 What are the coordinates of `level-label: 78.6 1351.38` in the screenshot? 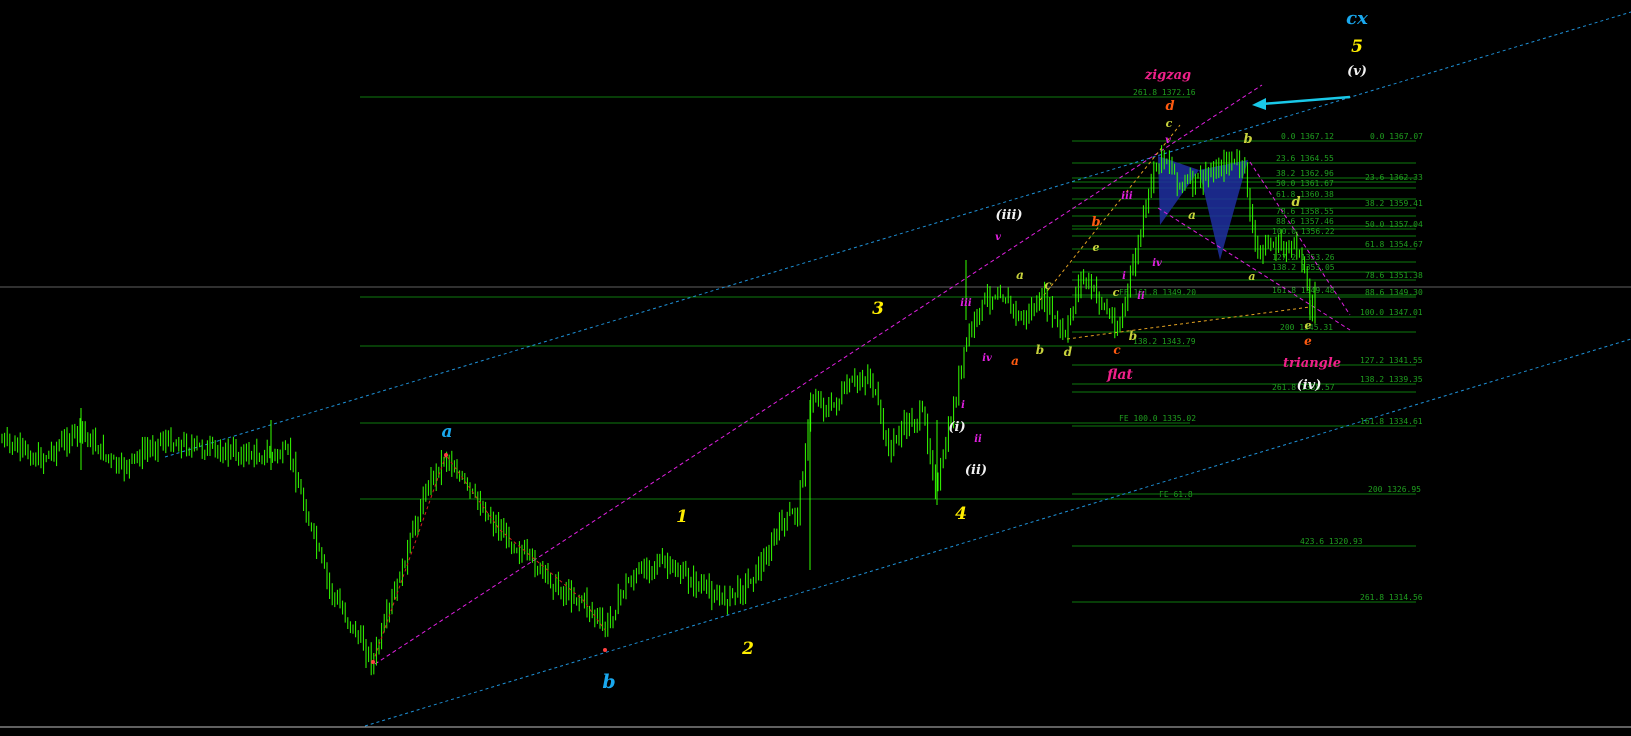 It's located at (1394, 275).